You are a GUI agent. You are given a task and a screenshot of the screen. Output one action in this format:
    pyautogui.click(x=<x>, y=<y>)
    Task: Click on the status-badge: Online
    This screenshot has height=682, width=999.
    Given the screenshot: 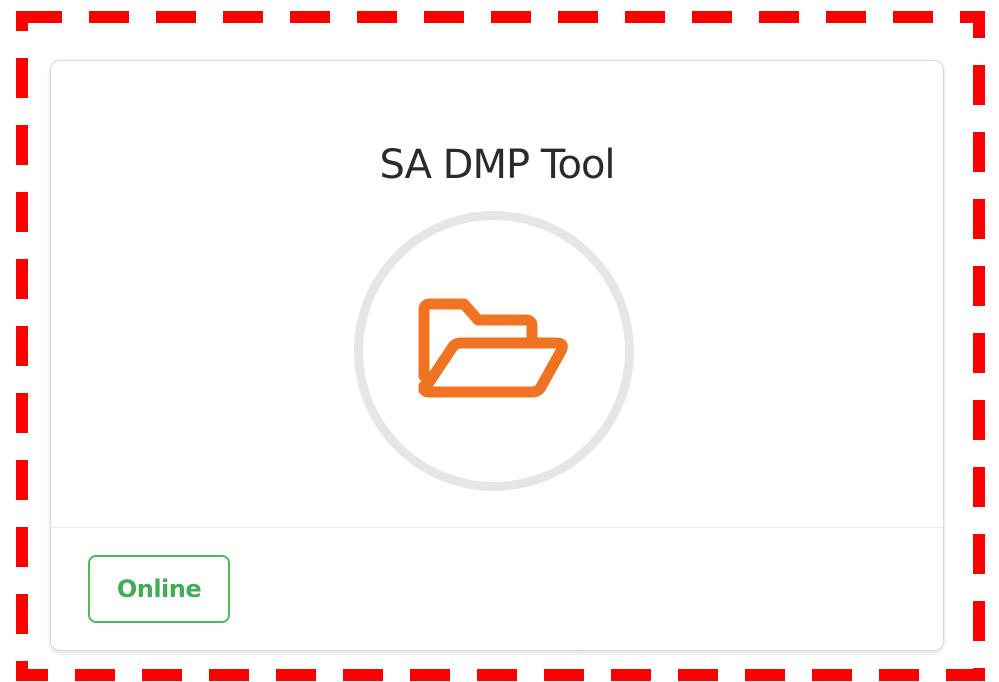 What is the action you would take?
    pyautogui.click(x=159, y=589)
    